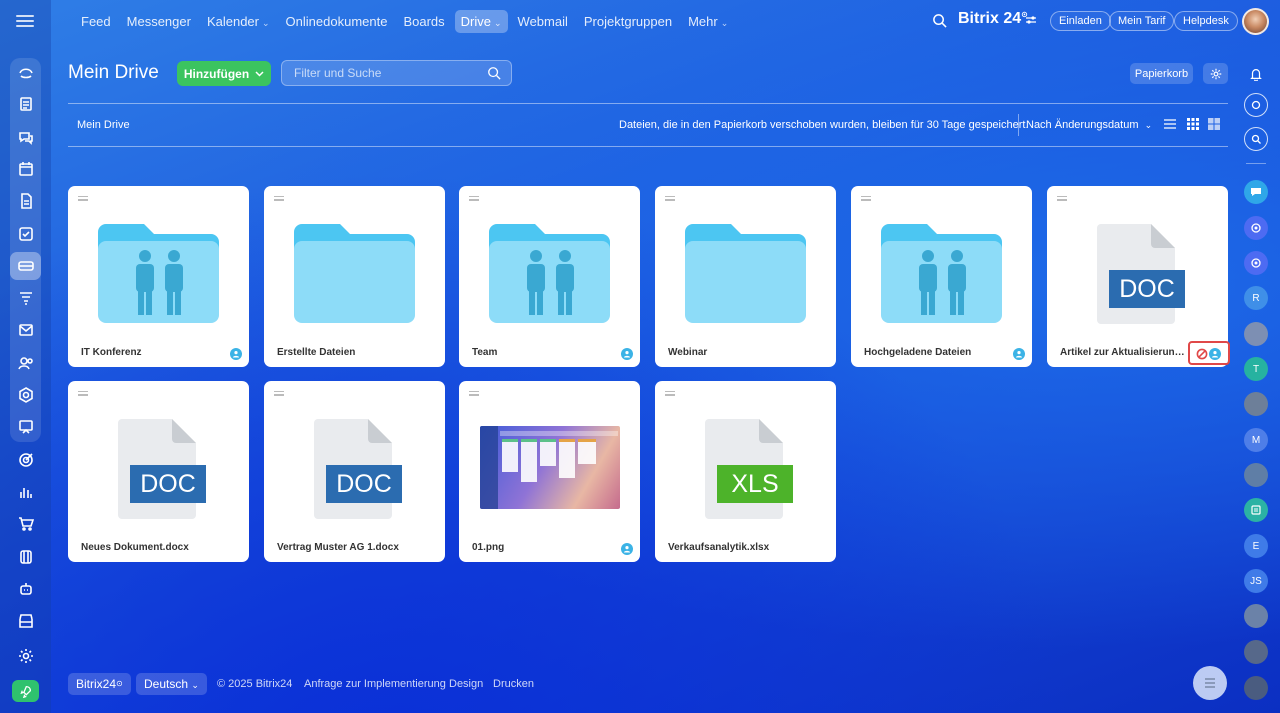  Describe the element at coordinates (25, 201) in the screenshot. I see `document-icon` at that location.